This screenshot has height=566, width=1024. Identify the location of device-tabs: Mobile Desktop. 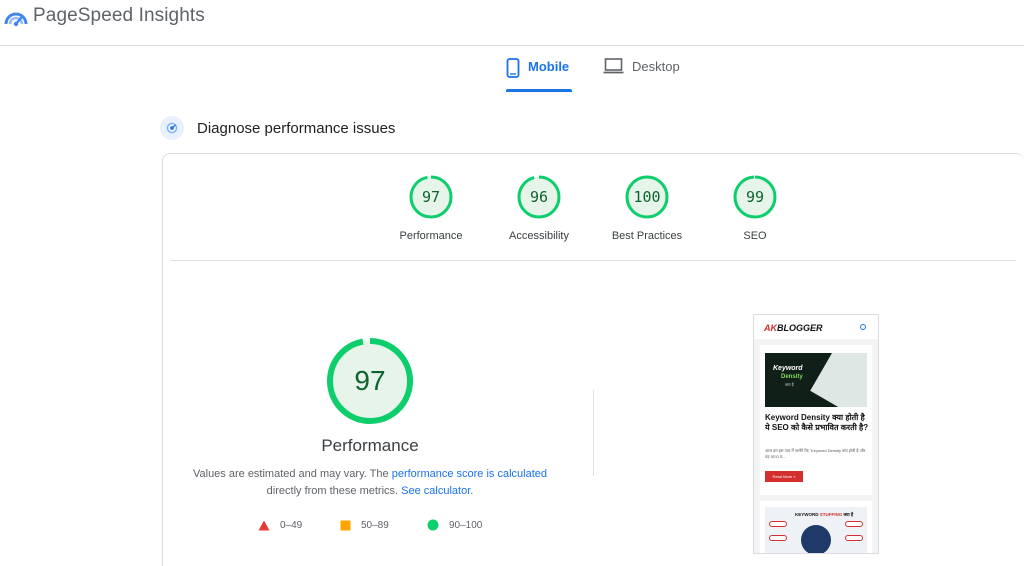
(512, 69).